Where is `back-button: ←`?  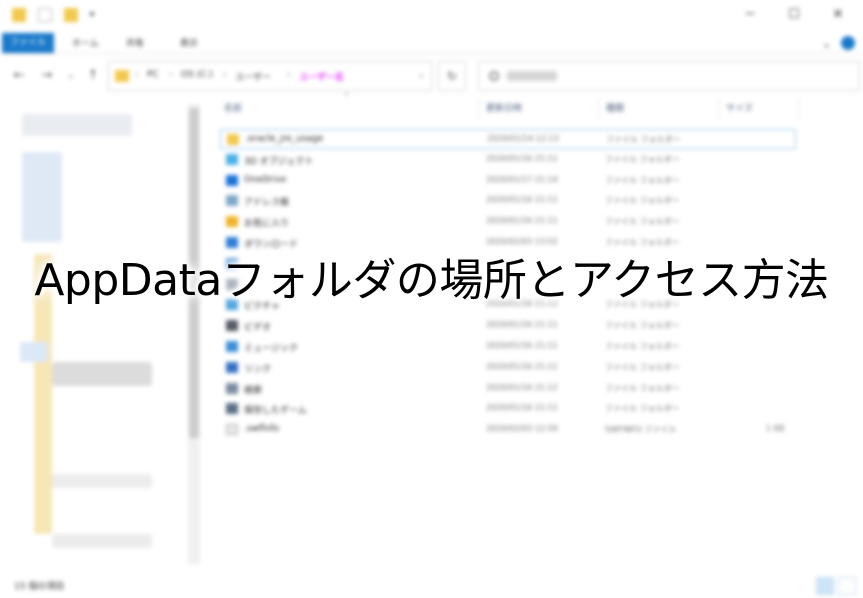 back-button: ← is located at coordinates (19, 76).